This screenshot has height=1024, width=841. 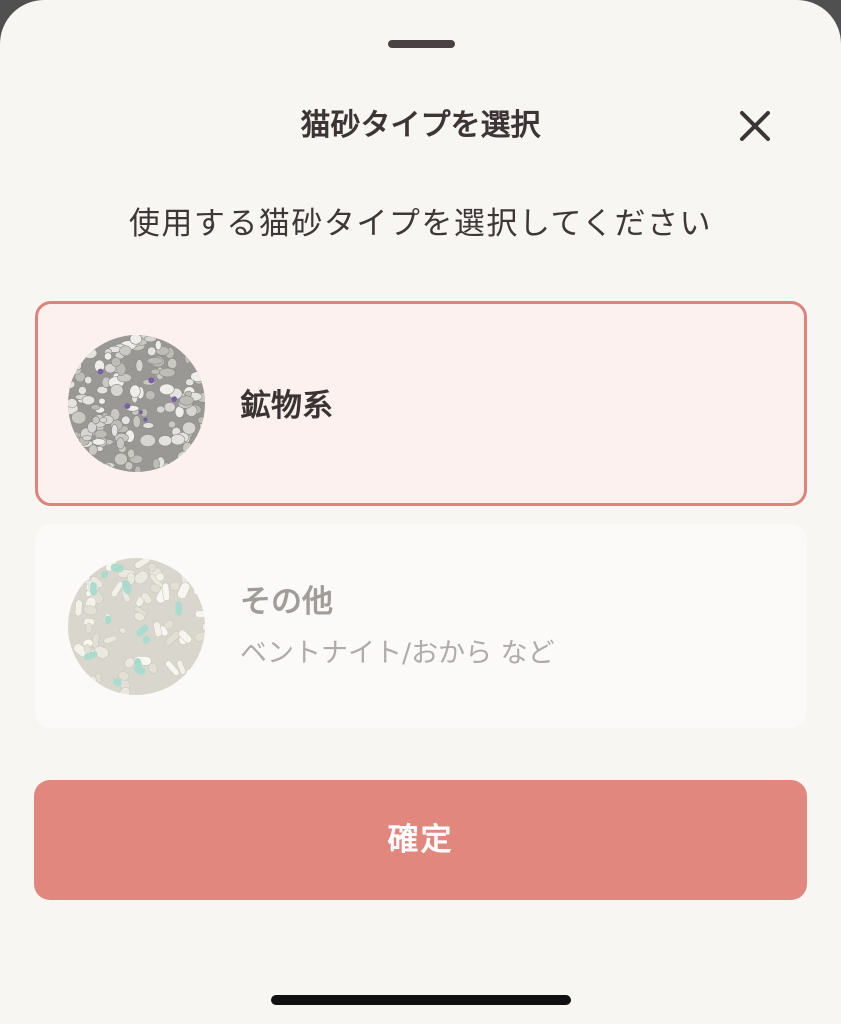 What do you see at coordinates (420, 840) in the screenshot?
I see `confirm-button: 確定` at bounding box center [420, 840].